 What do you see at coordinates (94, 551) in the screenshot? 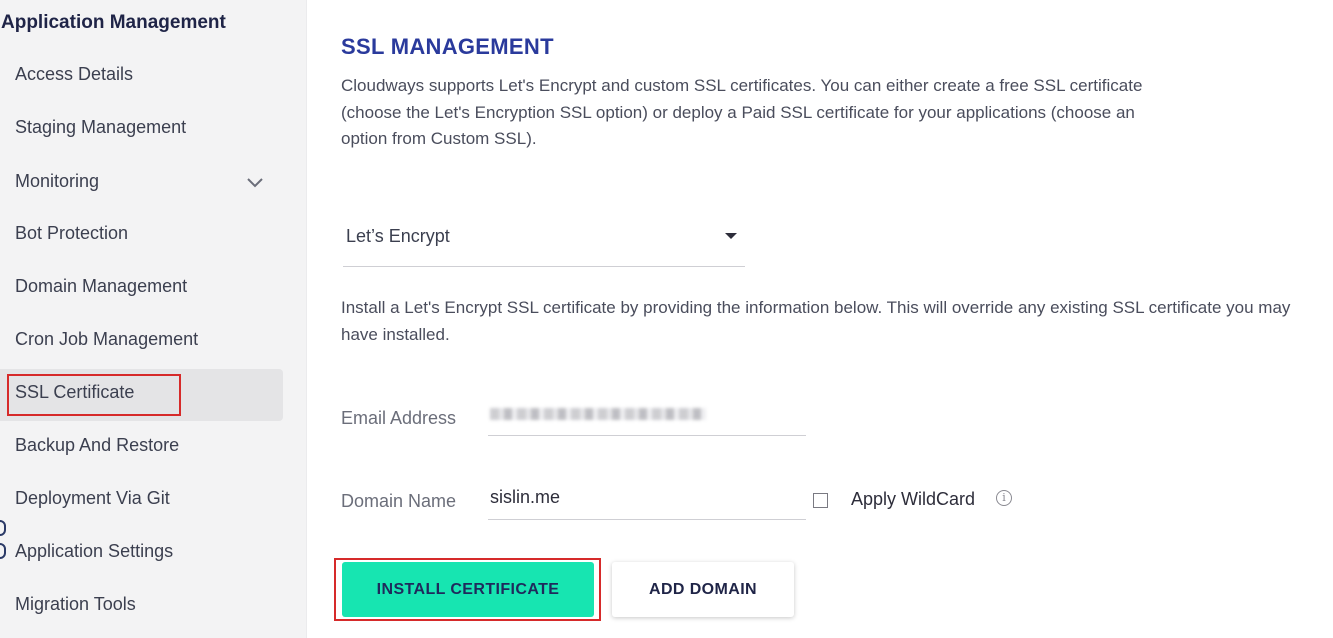
I see `sidebar-item-label: Application Settings` at bounding box center [94, 551].